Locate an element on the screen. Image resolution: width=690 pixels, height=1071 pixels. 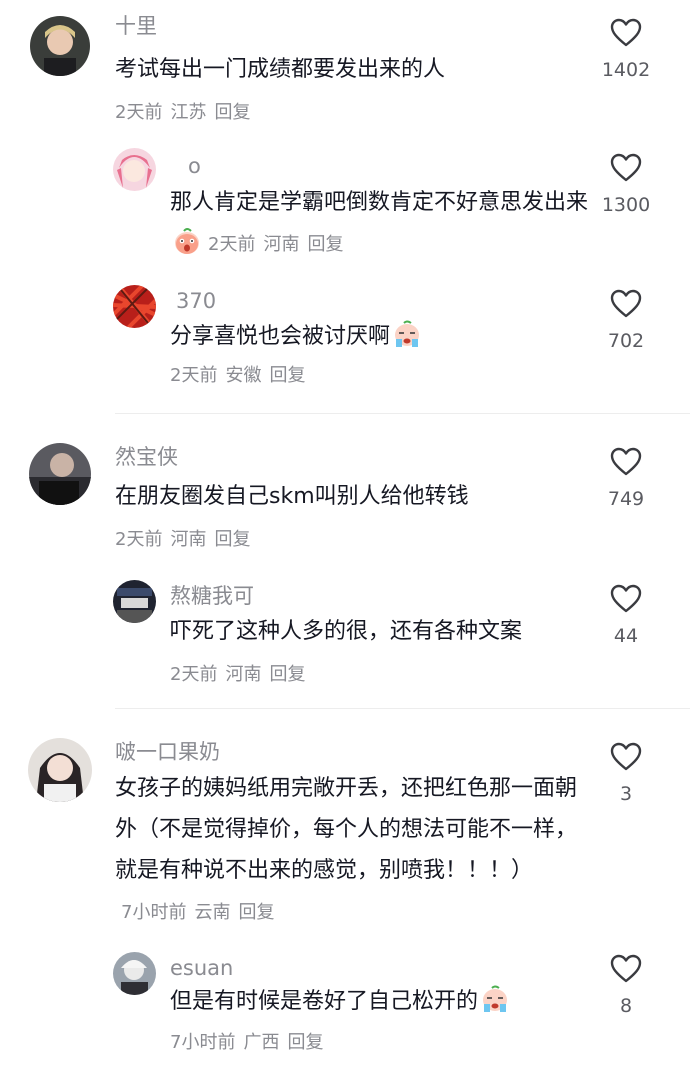
comment-text: 分享喜悦也会被讨厌啊 is located at coordinates (385, 337).